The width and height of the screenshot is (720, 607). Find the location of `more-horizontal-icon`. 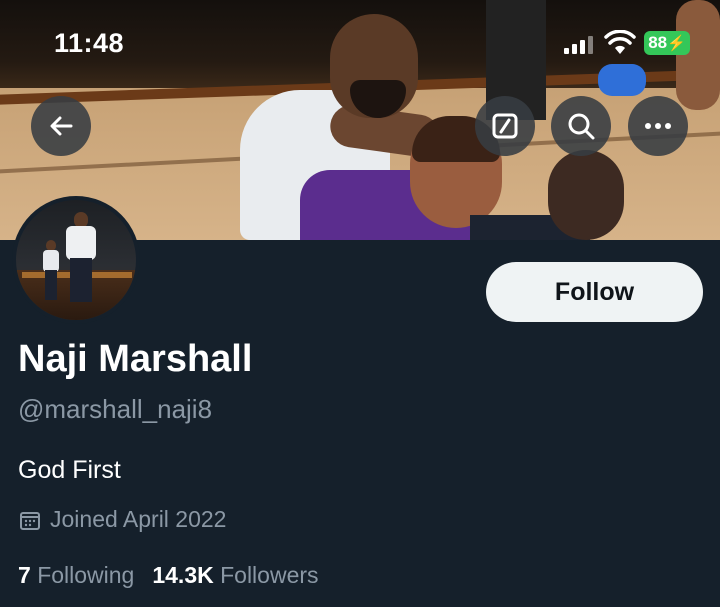

more-horizontal-icon is located at coordinates (658, 126).